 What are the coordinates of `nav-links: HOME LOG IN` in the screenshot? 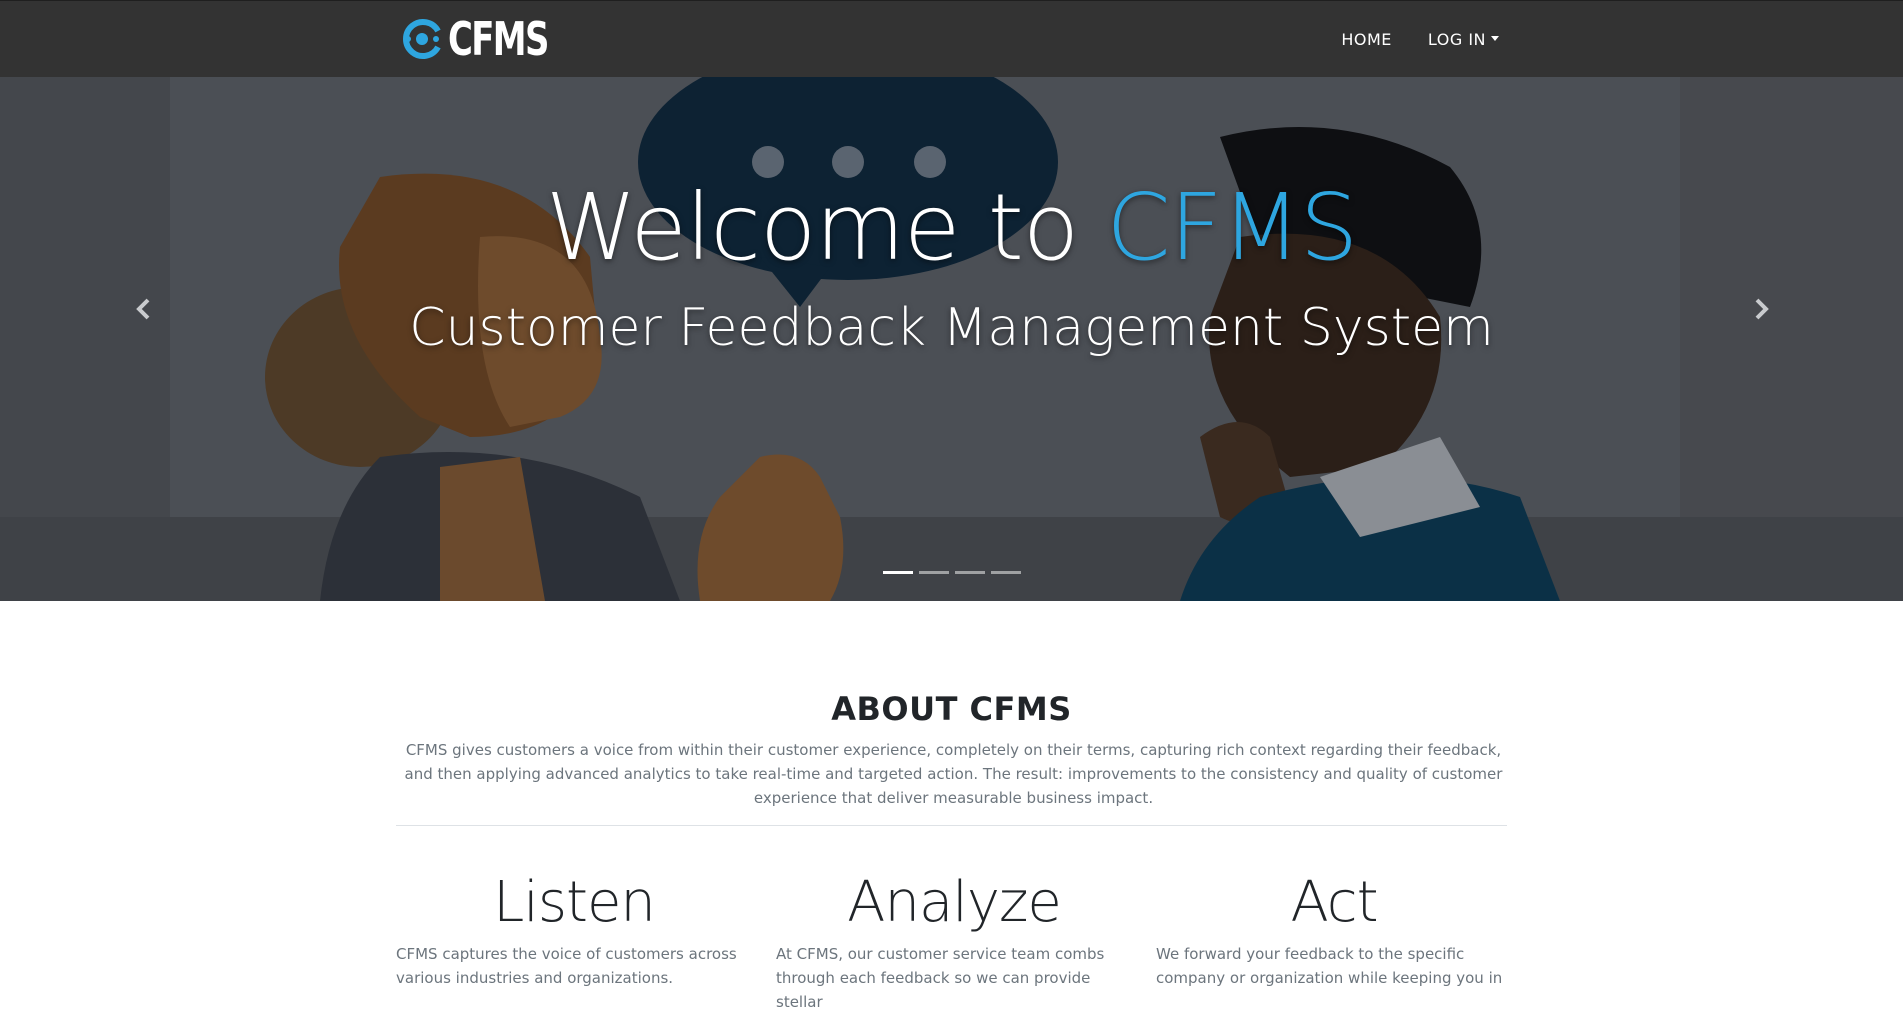 It's located at (1420, 39).